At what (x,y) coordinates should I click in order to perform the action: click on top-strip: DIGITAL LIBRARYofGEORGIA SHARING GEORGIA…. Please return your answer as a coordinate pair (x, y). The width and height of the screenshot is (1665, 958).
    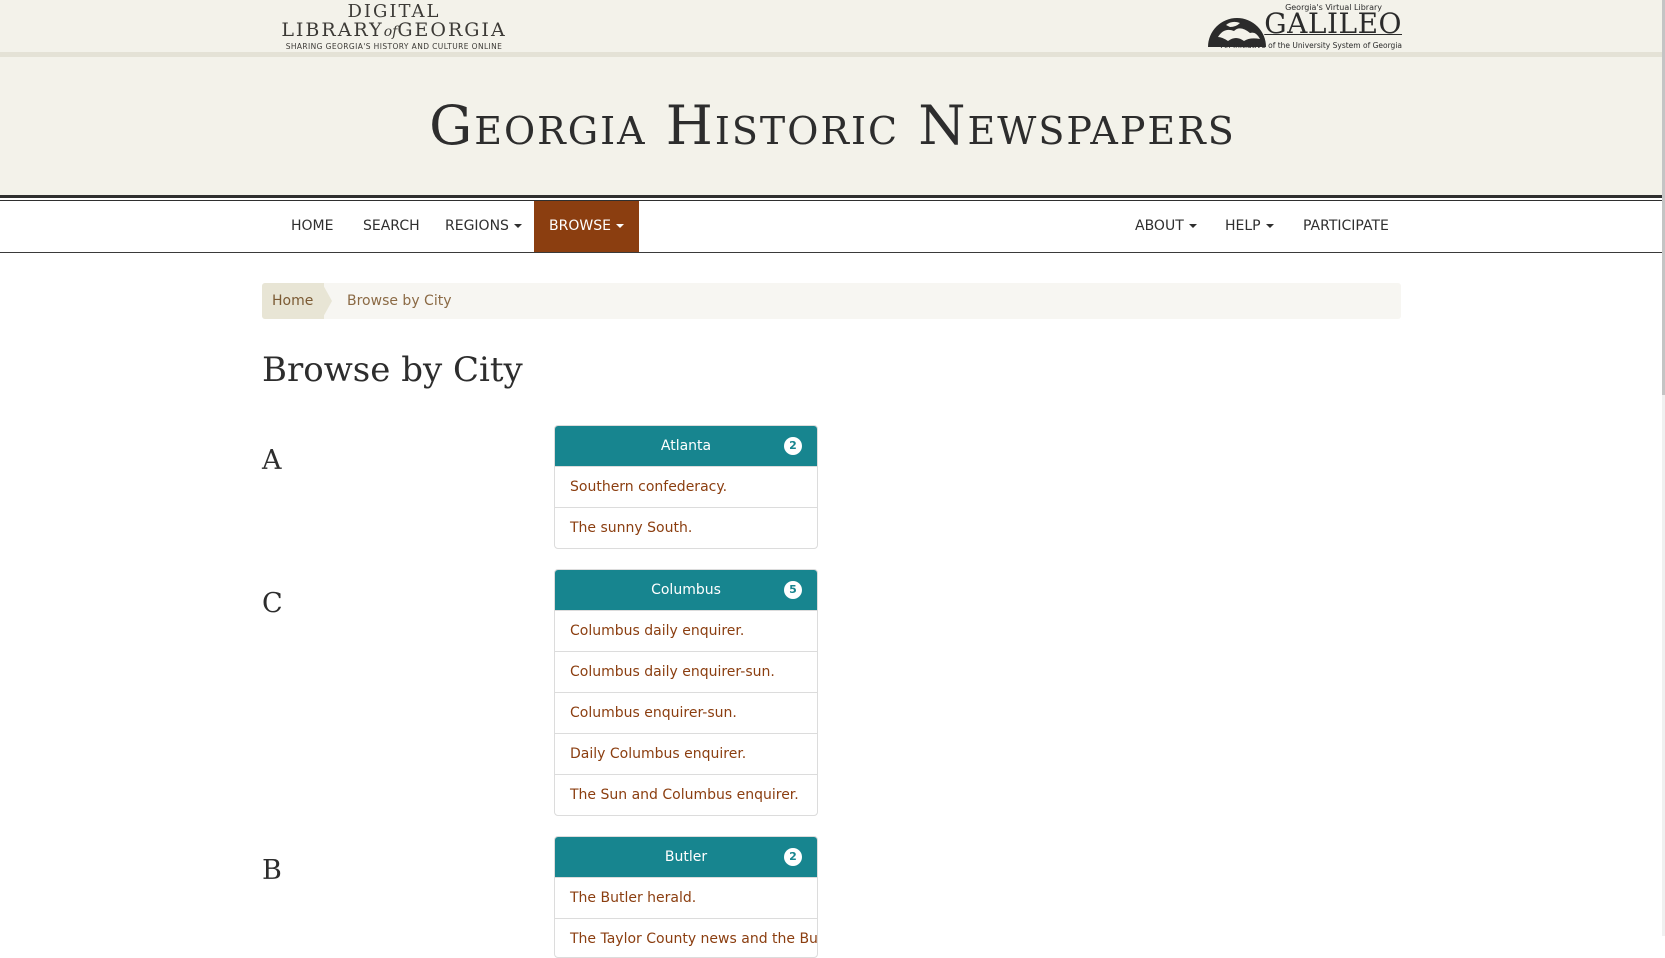
    Looking at the image, I should click on (832, 28).